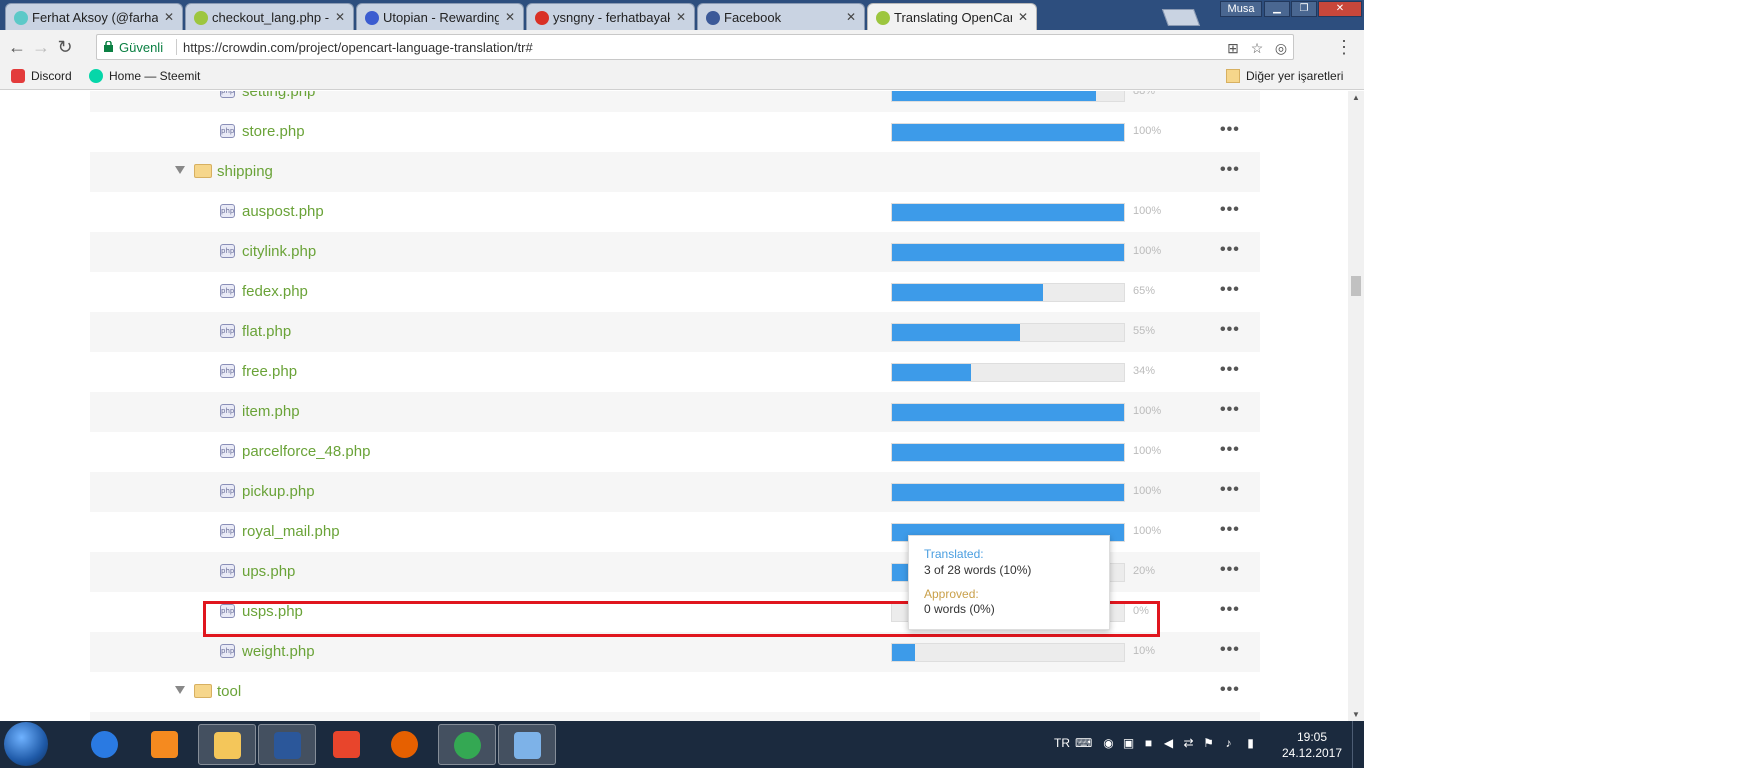  What do you see at coordinates (675, 412) in the screenshot?
I see `file-row: php item.php 100% •••` at bounding box center [675, 412].